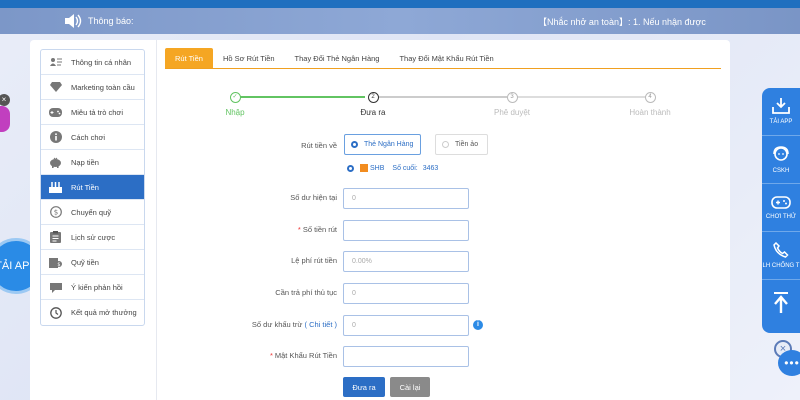 The image size is (800, 400). What do you see at coordinates (55, 312) in the screenshot?
I see `history-icon` at bounding box center [55, 312].